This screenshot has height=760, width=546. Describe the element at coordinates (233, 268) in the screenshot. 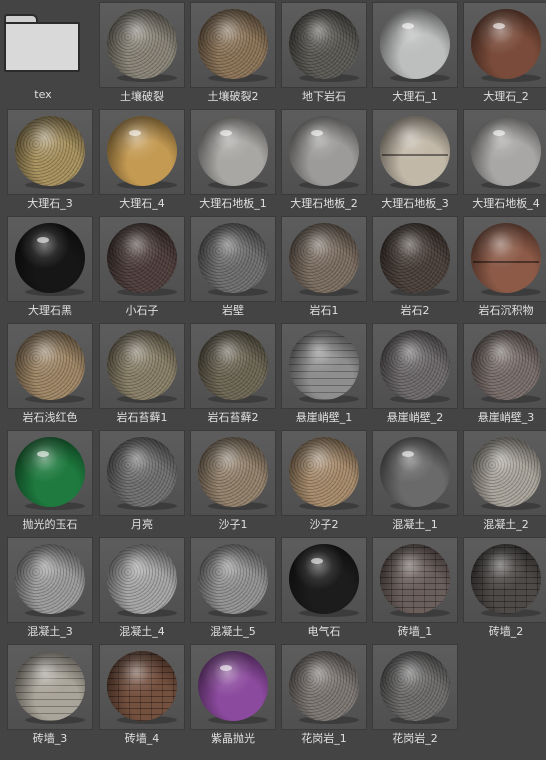

I see `material-item: 岩壁` at that location.